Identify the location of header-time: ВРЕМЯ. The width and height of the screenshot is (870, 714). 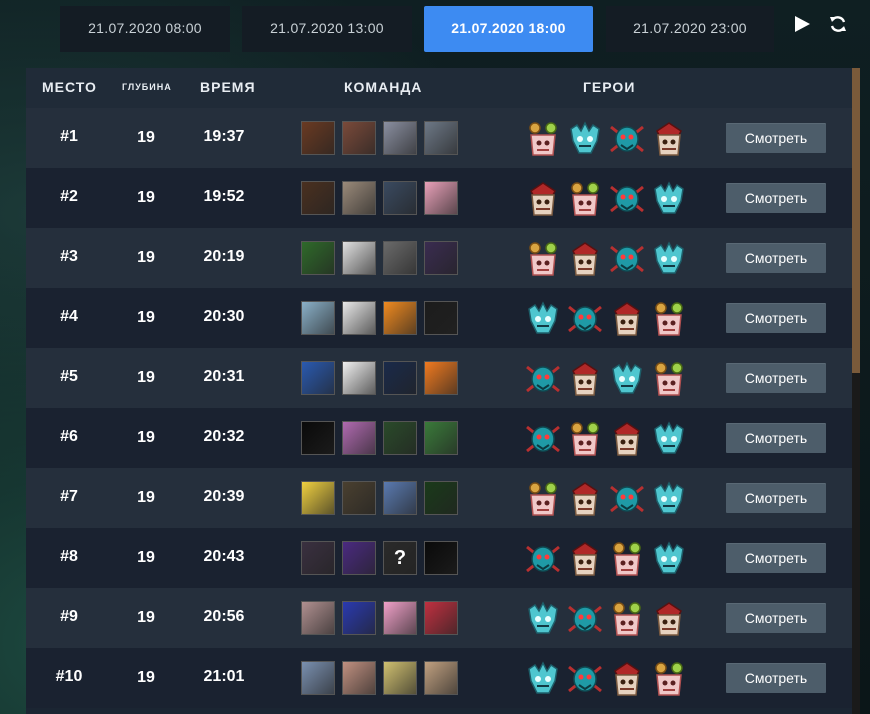
(228, 87).